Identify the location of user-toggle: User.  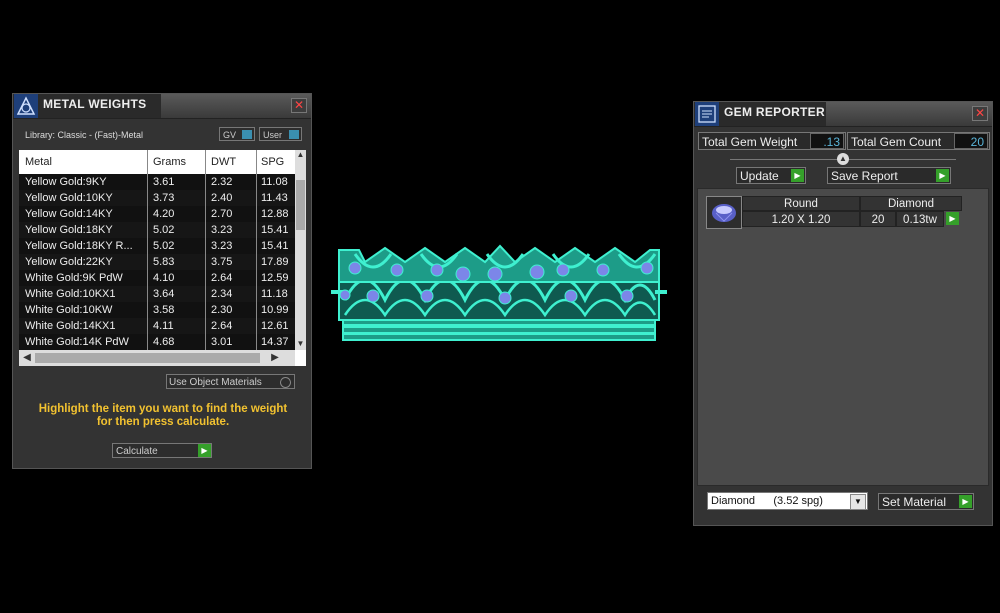
(280, 134).